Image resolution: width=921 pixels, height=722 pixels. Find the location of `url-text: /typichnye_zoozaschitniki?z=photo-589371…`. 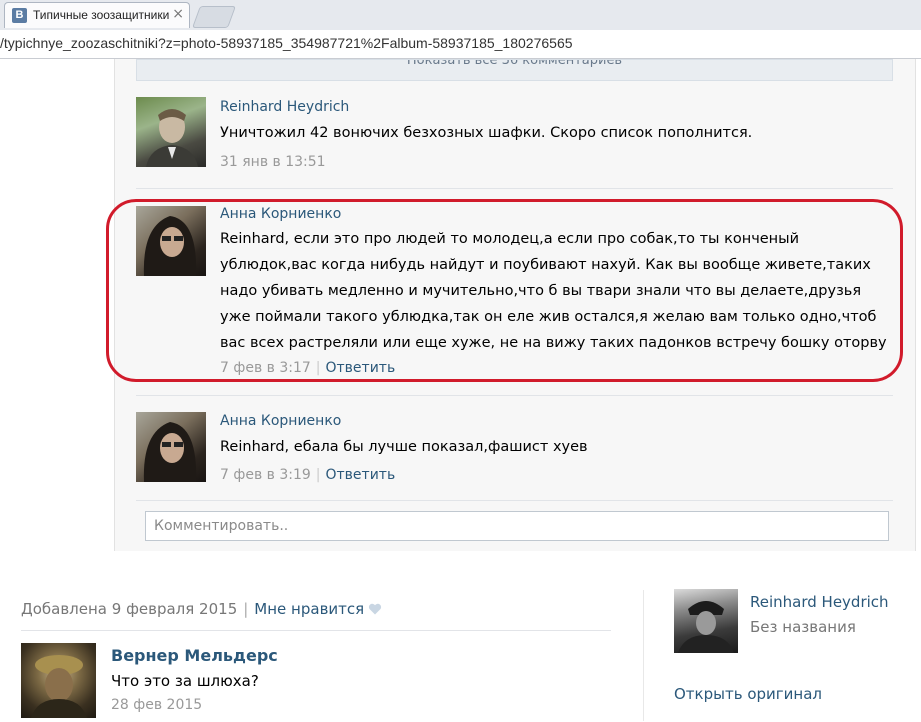

url-text: /typichnye_zoozaschitniki?z=photo-589371… is located at coordinates (286, 43).